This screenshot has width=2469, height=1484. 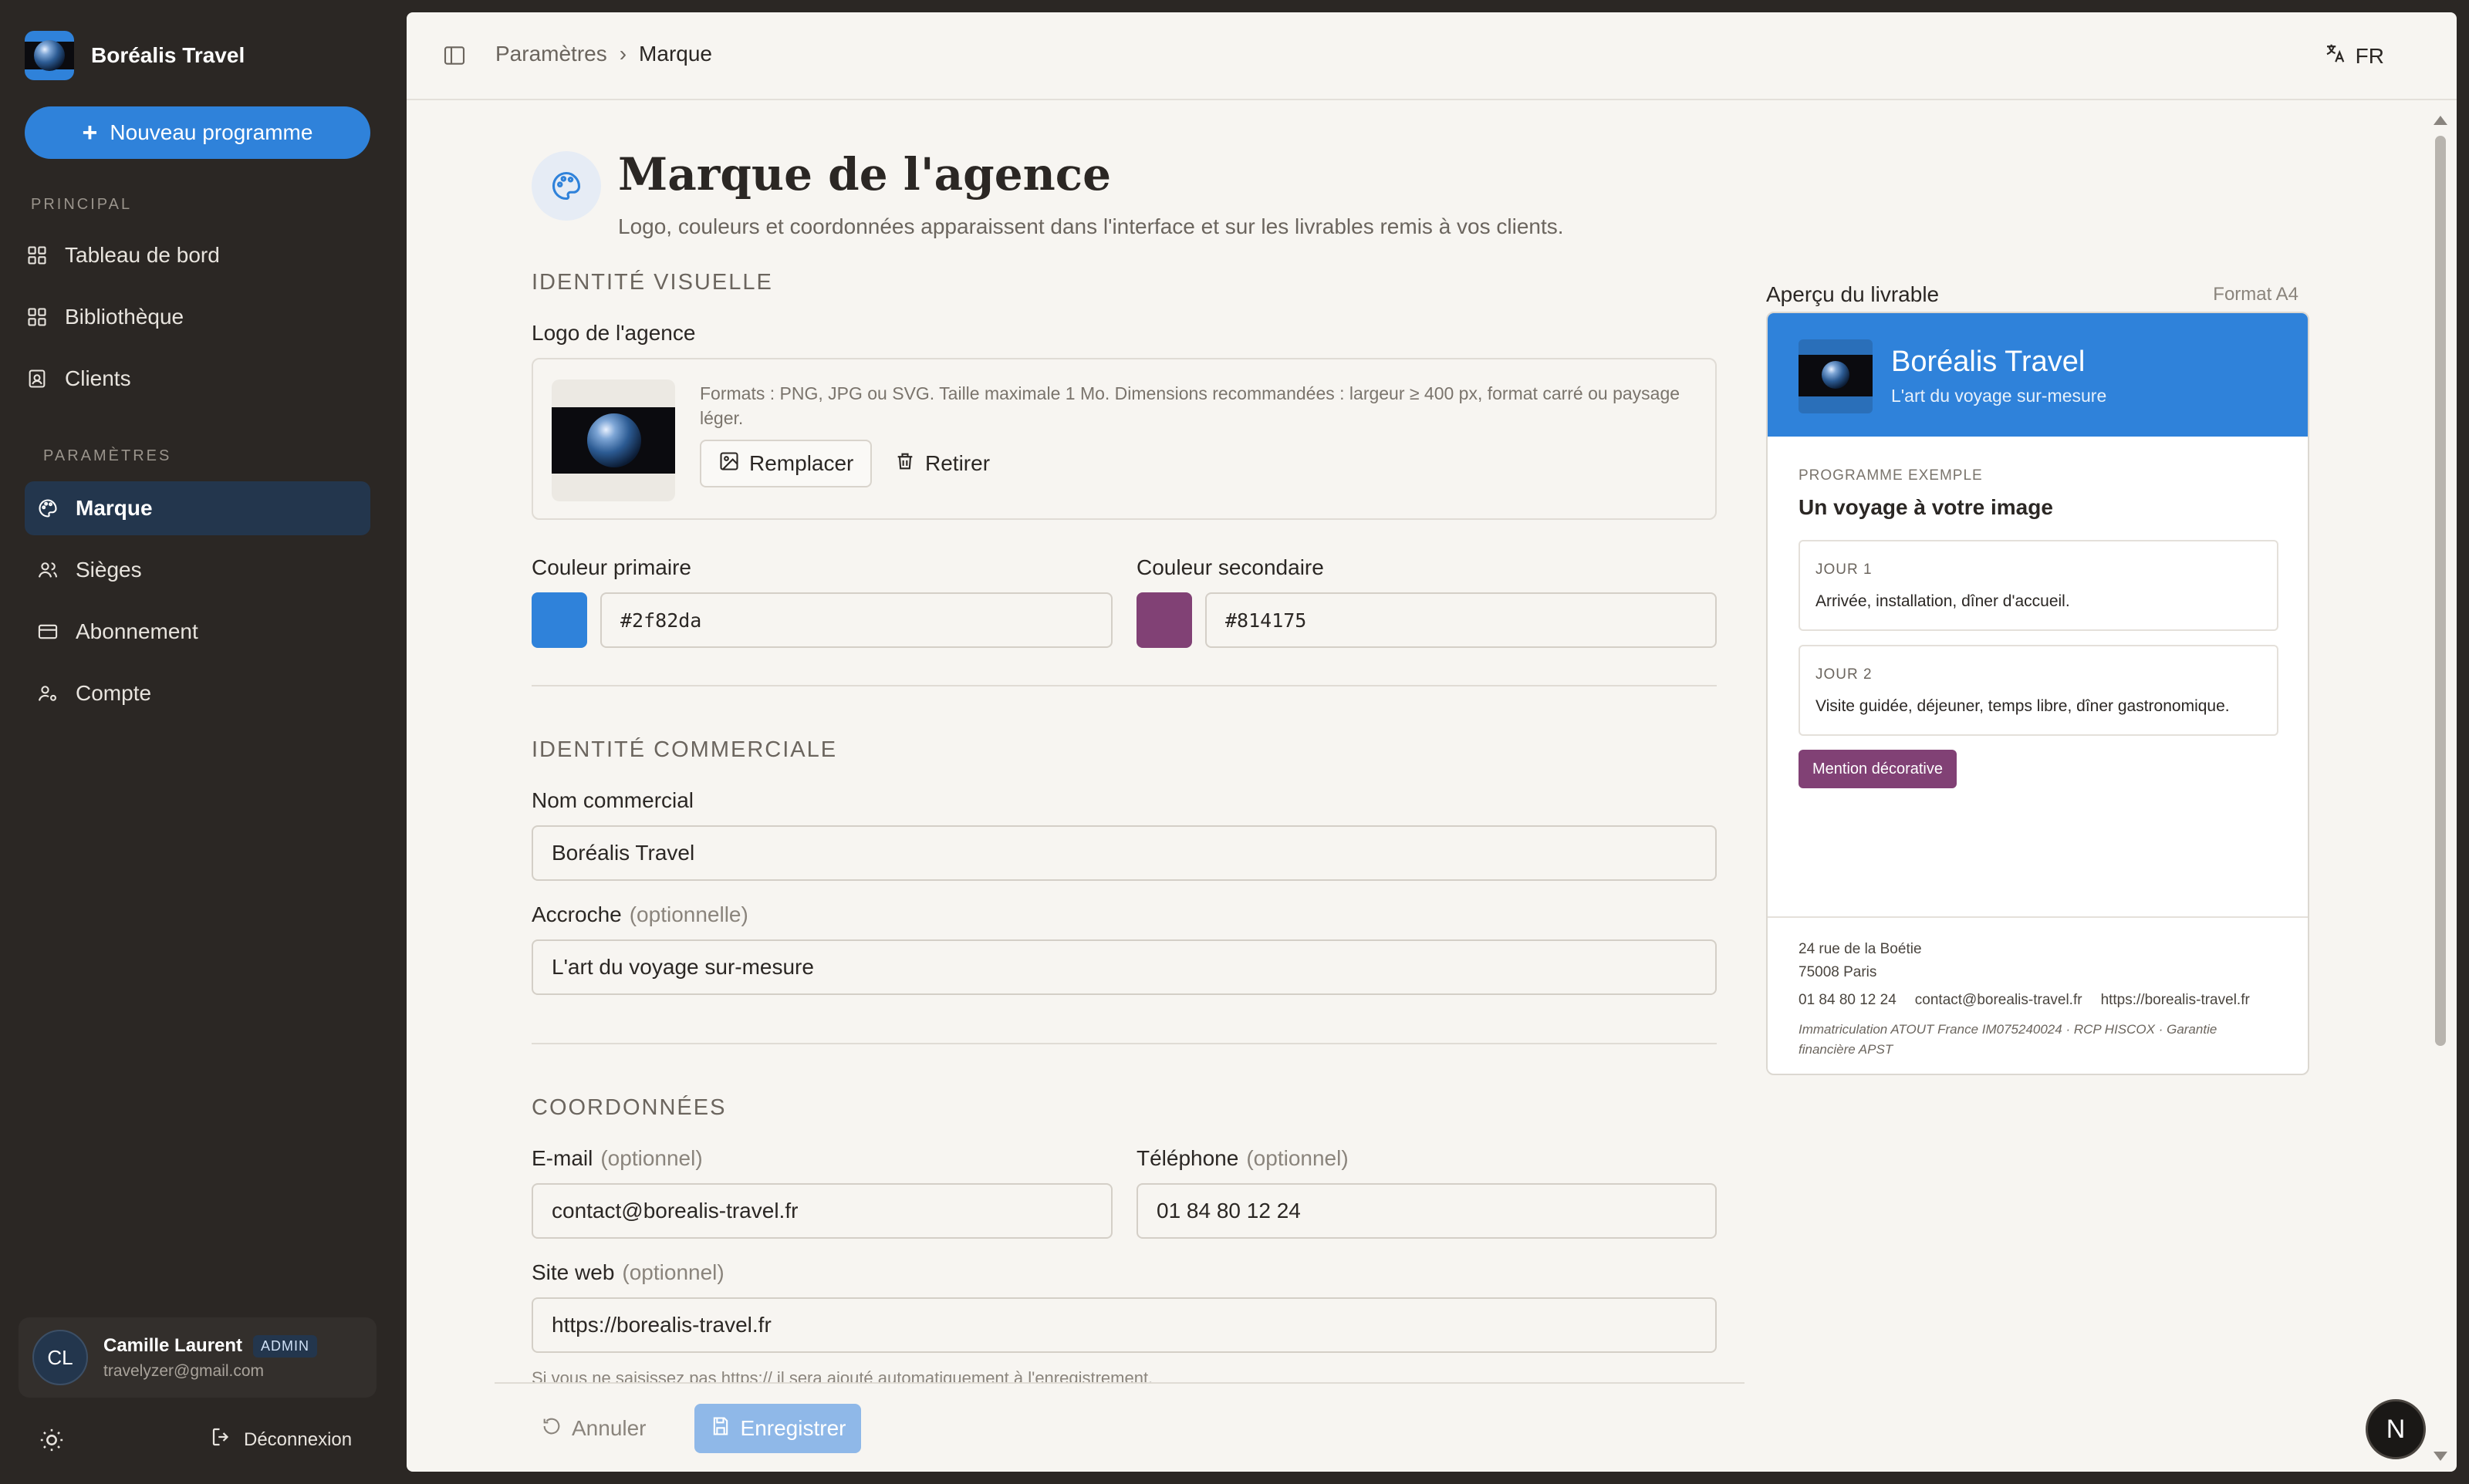 What do you see at coordinates (614, 333) in the screenshot?
I see `logo-label: Logo de l'agence` at bounding box center [614, 333].